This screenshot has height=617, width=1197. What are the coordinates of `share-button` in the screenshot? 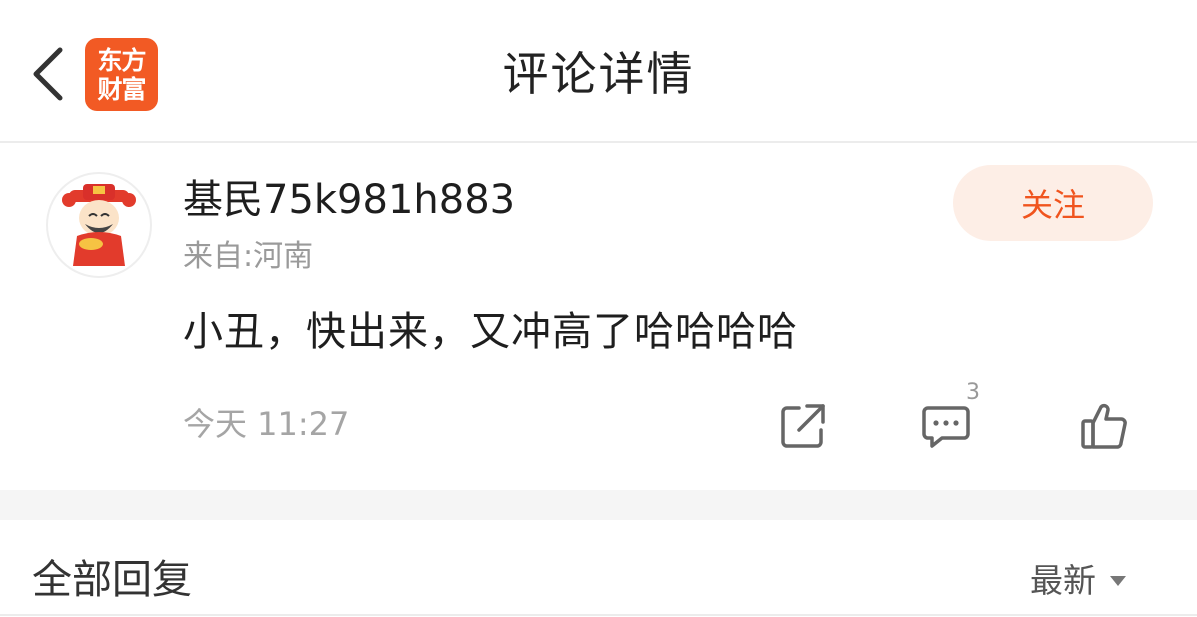 It's located at (803, 426).